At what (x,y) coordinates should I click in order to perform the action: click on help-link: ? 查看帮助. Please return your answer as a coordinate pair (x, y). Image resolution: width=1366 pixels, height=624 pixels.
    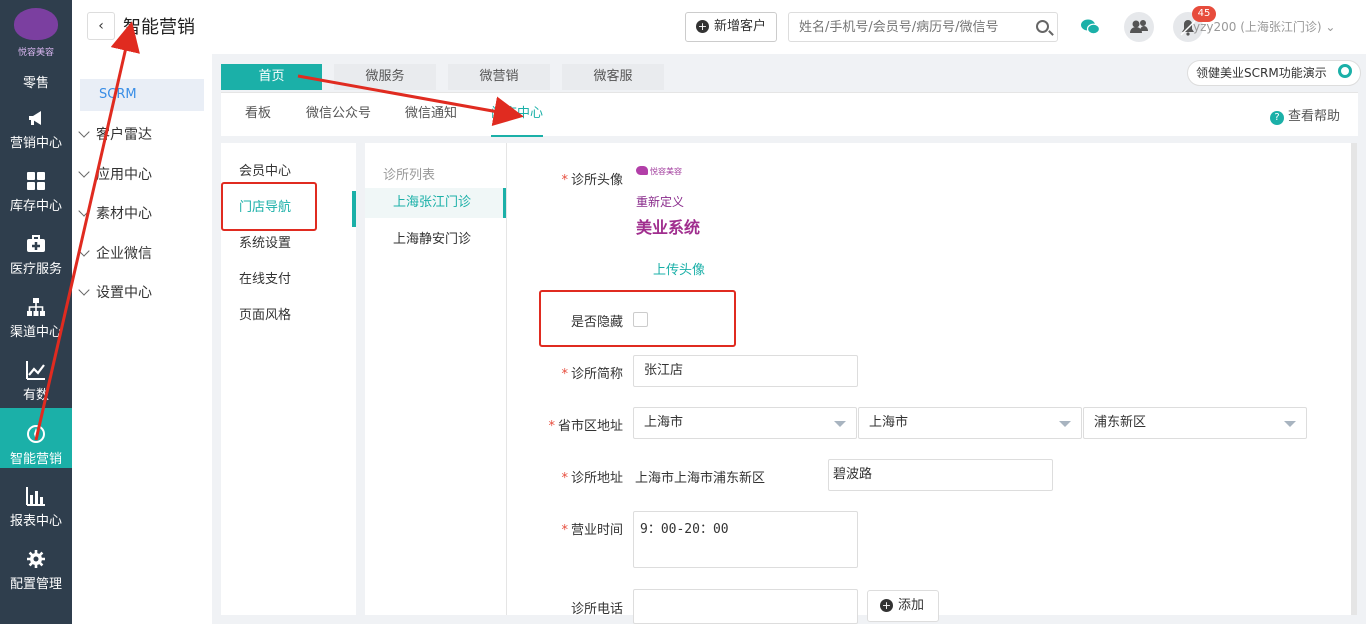
    Looking at the image, I should click on (1304, 115).